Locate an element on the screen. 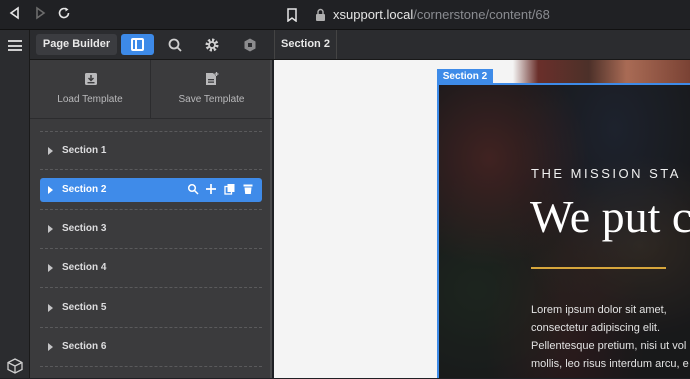  cube-icon is located at coordinates (15, 366).